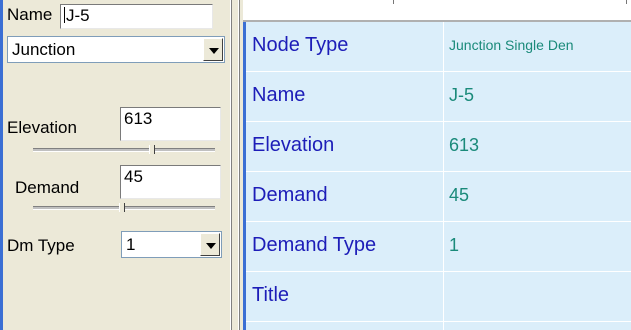  I want to click on elevation-field: 613, so click(170, 124).